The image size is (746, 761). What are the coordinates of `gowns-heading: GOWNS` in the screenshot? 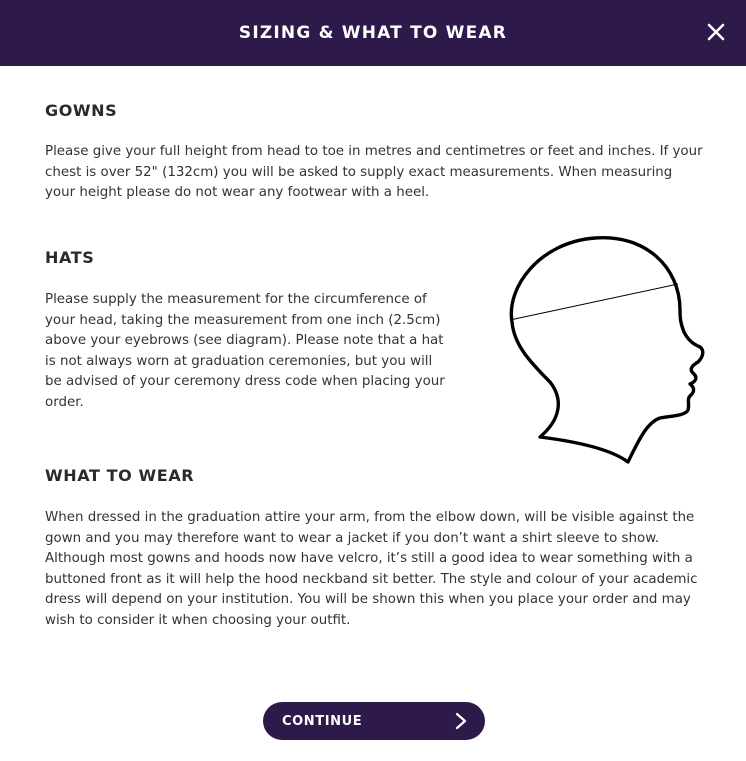 It's located at (81, 110).